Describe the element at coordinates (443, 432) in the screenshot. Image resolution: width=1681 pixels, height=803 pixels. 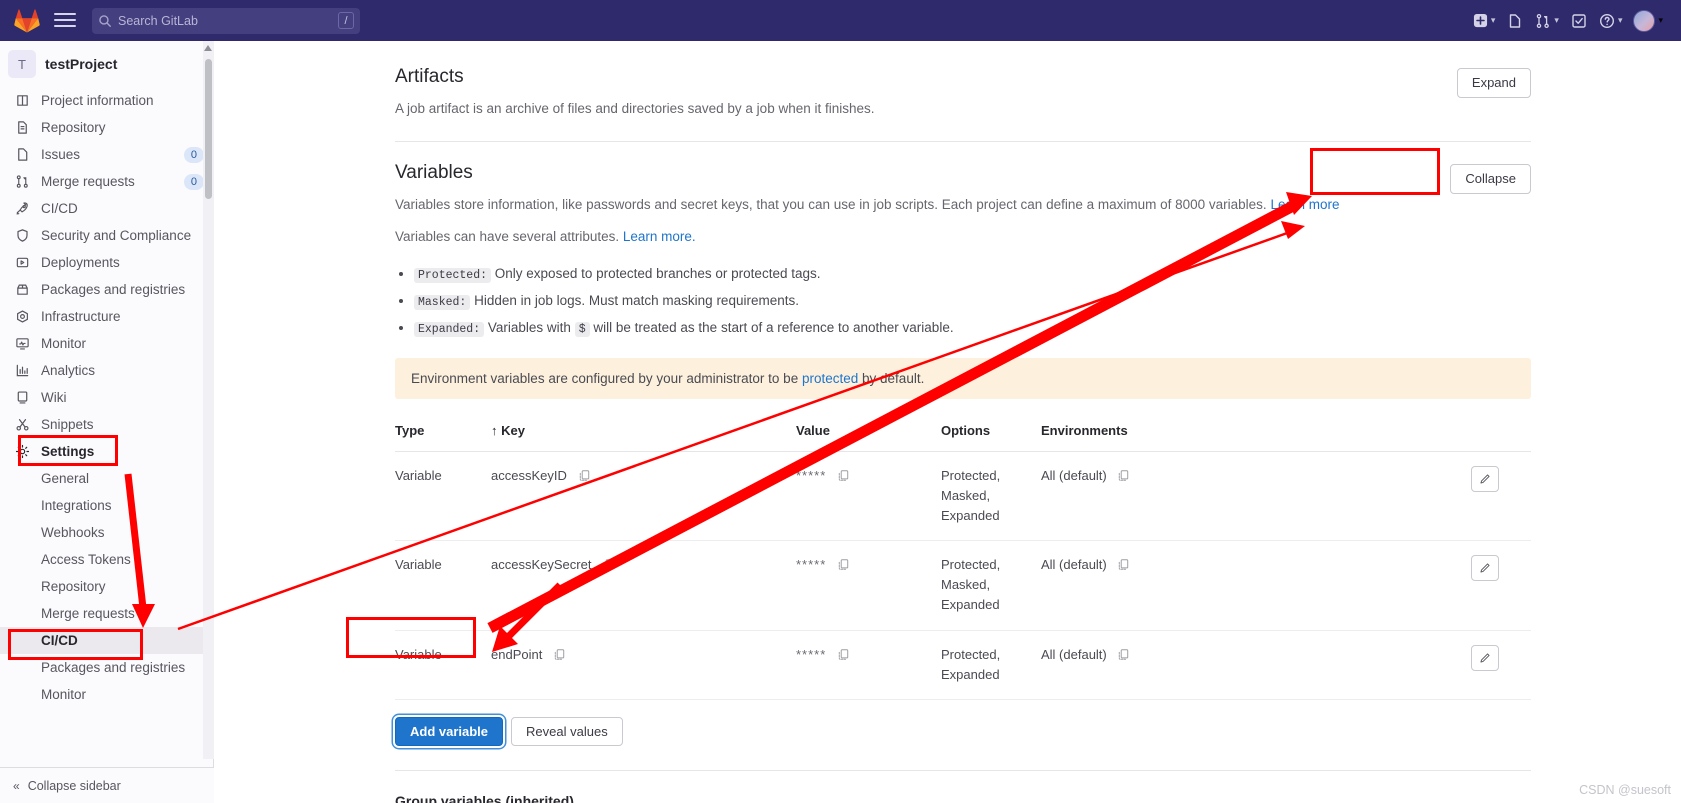
I see `column-header-type: Type` at that location.